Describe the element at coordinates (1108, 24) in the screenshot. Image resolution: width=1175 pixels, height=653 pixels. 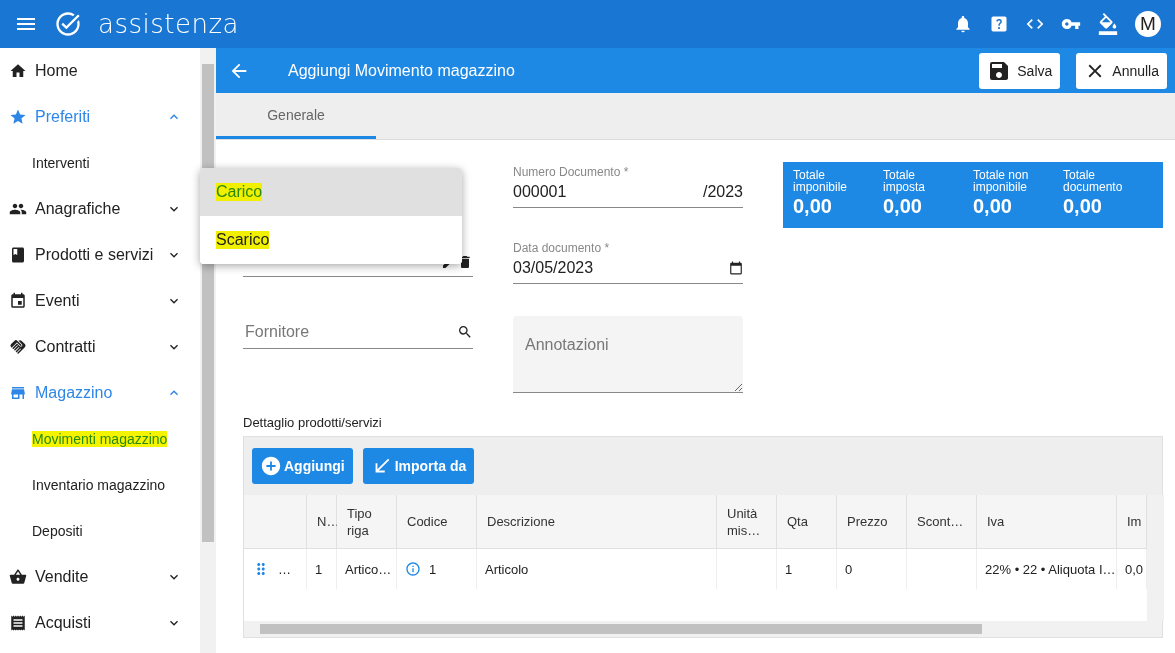
I see `paint-bucket-icon` at that location.